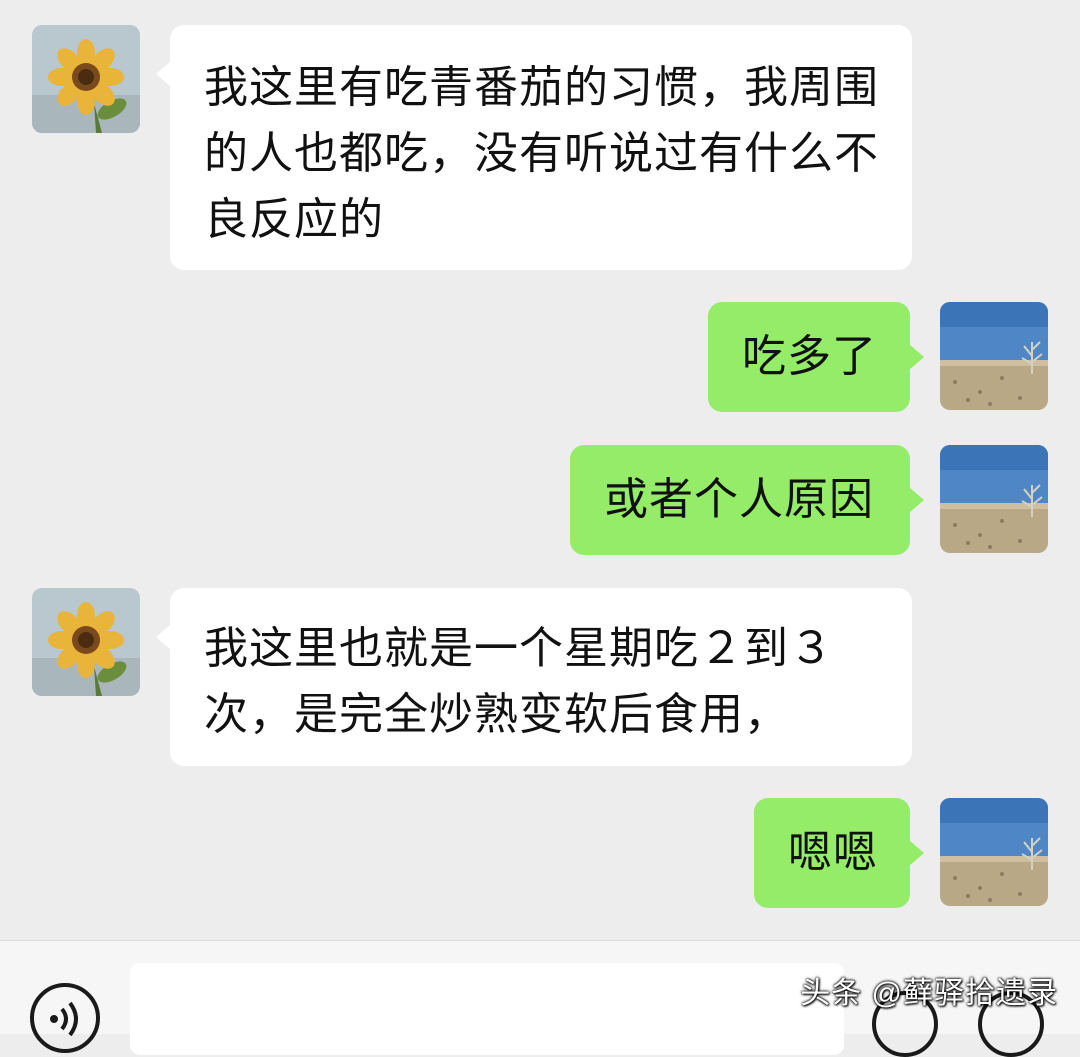  I want to click on message-bubble-outgoing: 吃多了, so click(816, 357).